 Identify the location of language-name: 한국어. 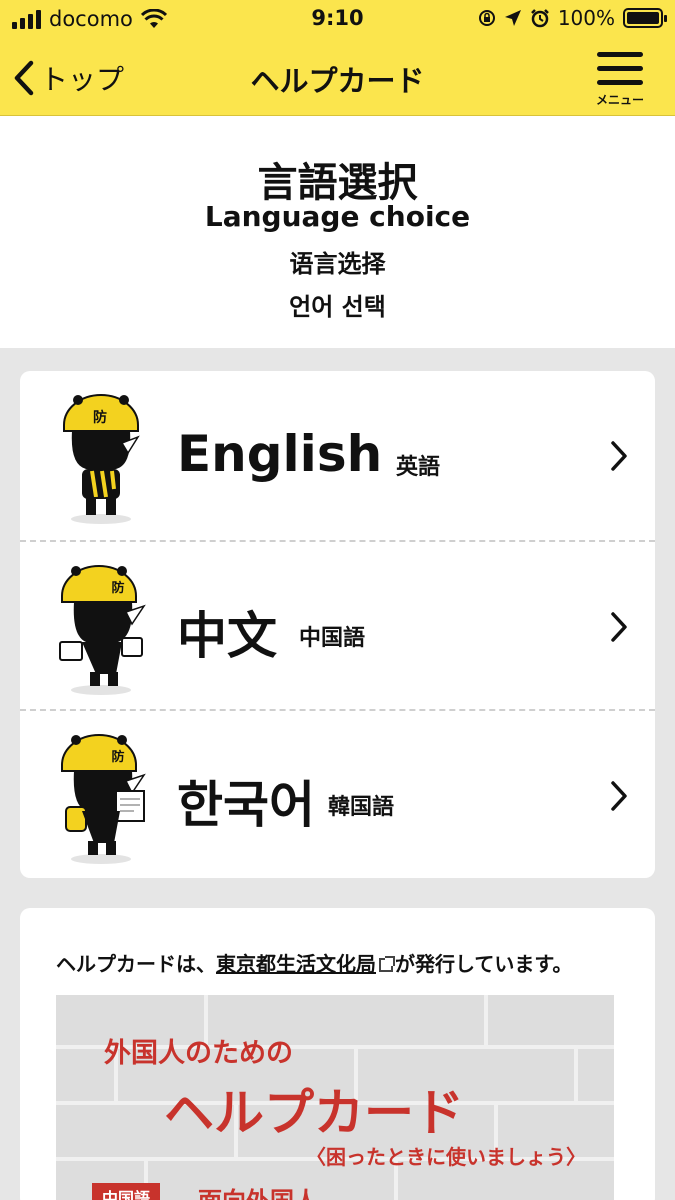
(246, 805).